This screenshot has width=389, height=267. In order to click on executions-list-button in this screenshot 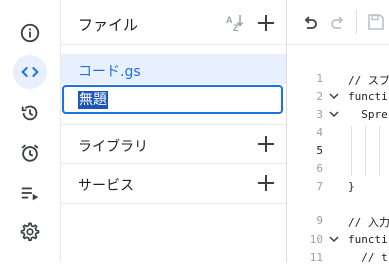, I will do `click(30, 193)`.